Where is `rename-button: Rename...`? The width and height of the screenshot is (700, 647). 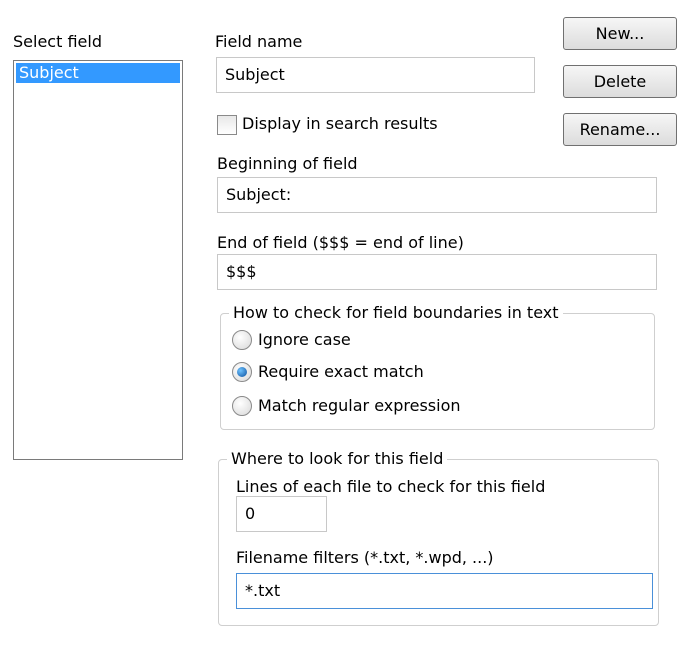
rename-button: Rename... is located at coordinates (620, 129).